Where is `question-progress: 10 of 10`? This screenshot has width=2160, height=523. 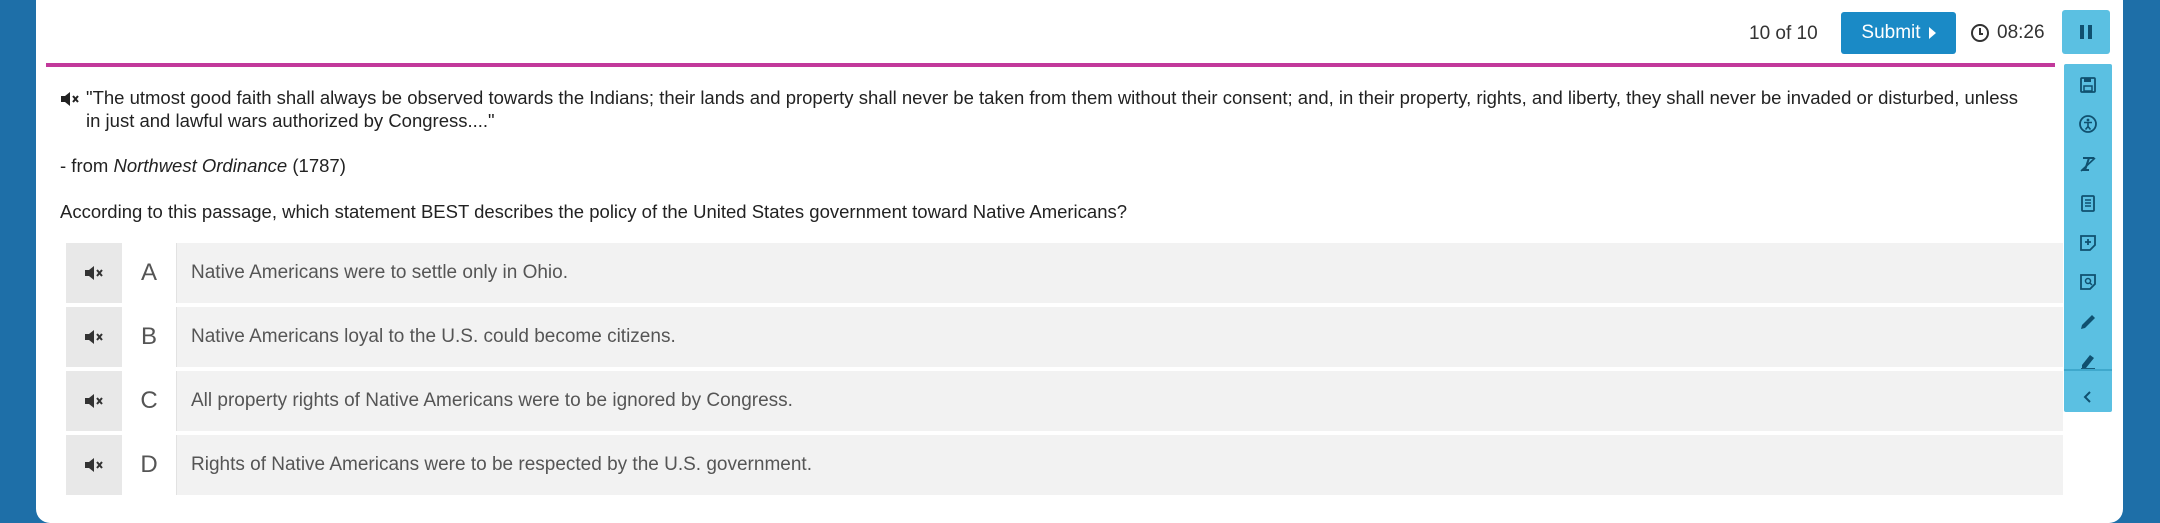
question-progress: 10 of 10 is located at coordinates (1783, 33).